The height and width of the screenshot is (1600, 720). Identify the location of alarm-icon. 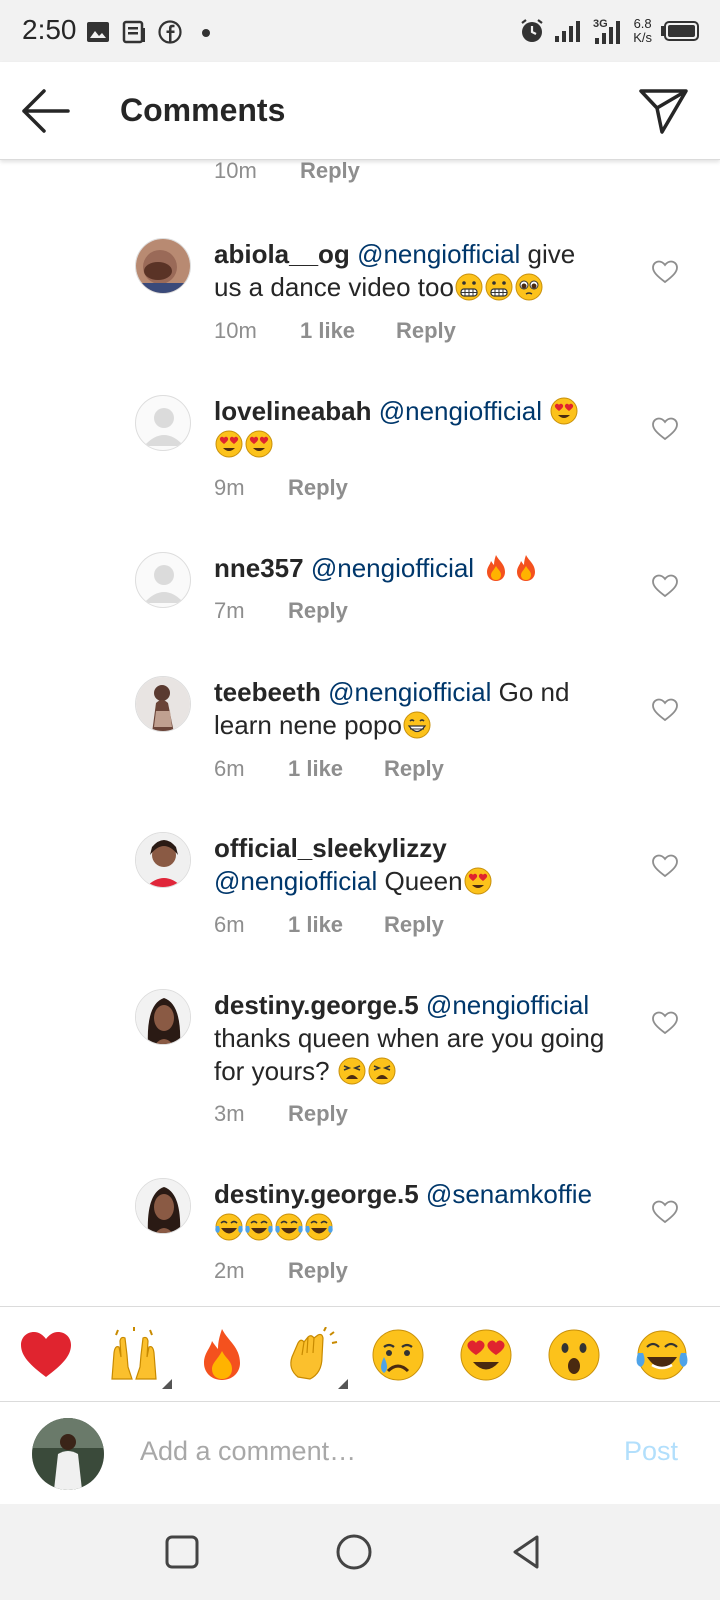
(532, 30).